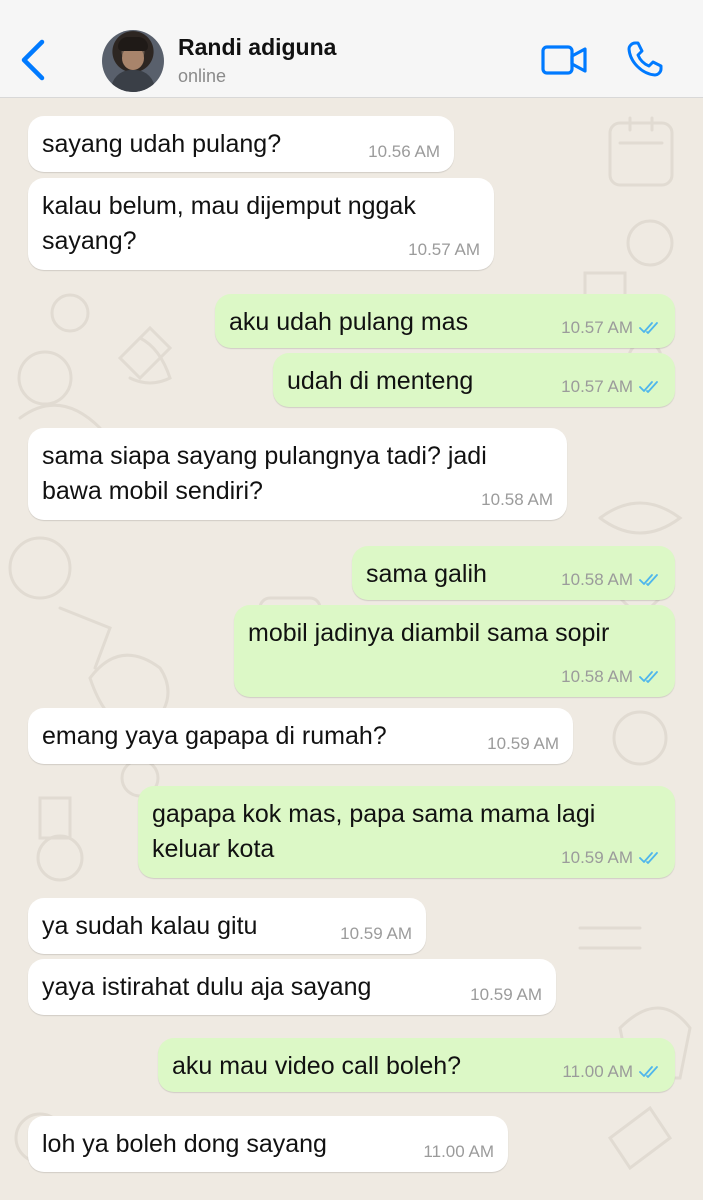  I want to click on incoming-message-bubble: sayang udah pulang? 10.56 AM, so click(241, 144).